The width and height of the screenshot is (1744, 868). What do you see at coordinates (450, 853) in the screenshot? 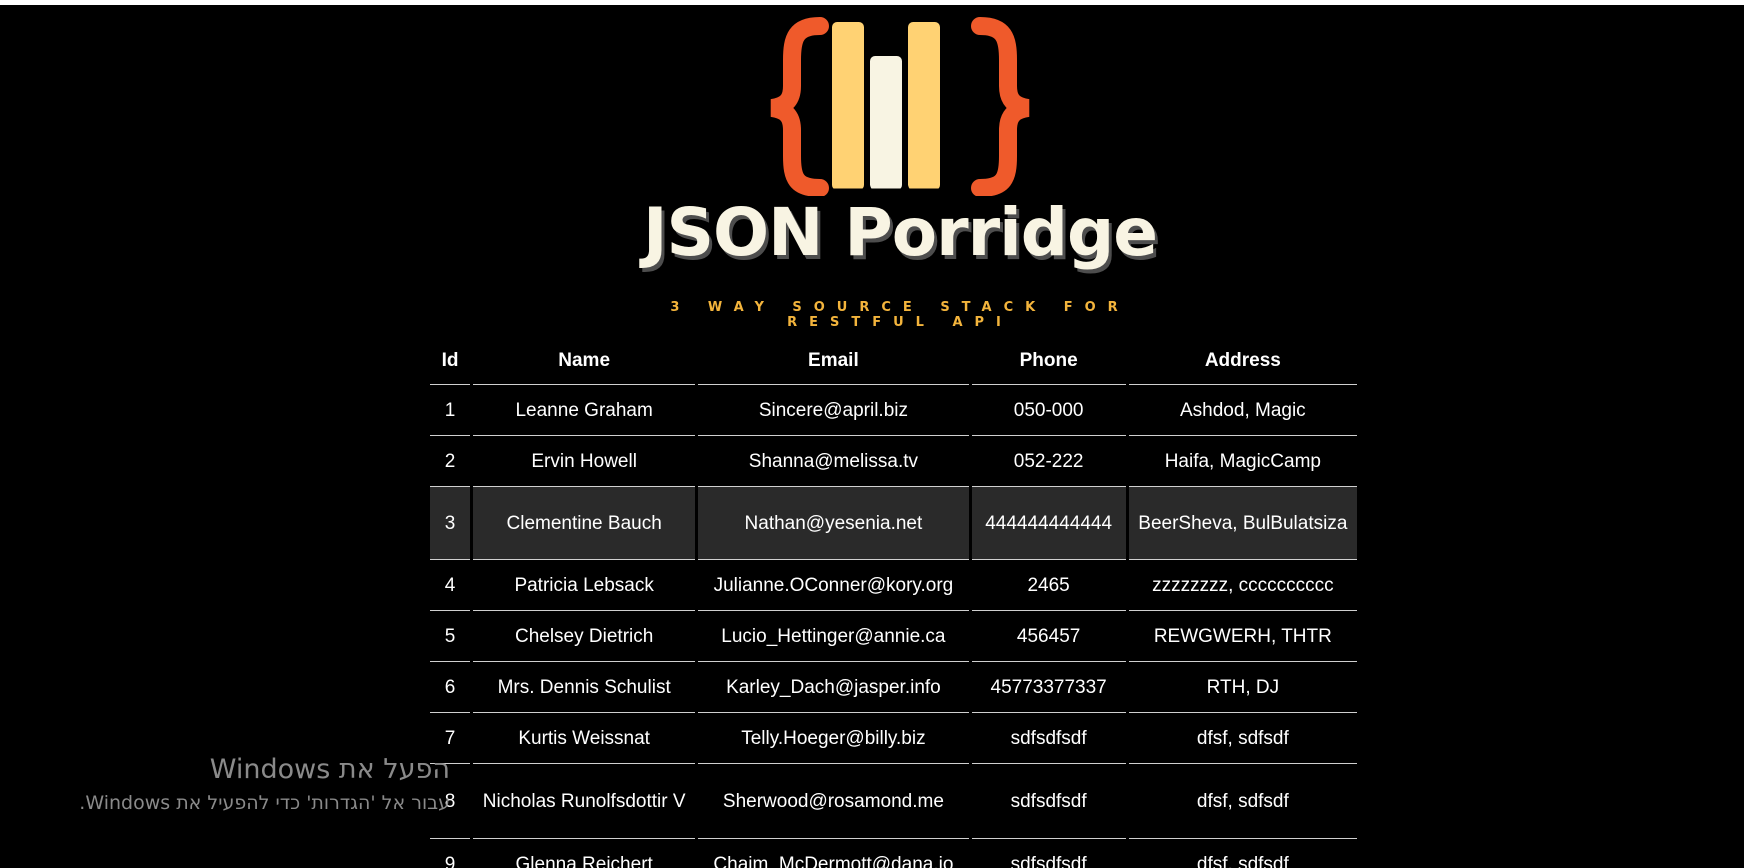
I see `cell-id: 9` at bounding box center [450, 853].